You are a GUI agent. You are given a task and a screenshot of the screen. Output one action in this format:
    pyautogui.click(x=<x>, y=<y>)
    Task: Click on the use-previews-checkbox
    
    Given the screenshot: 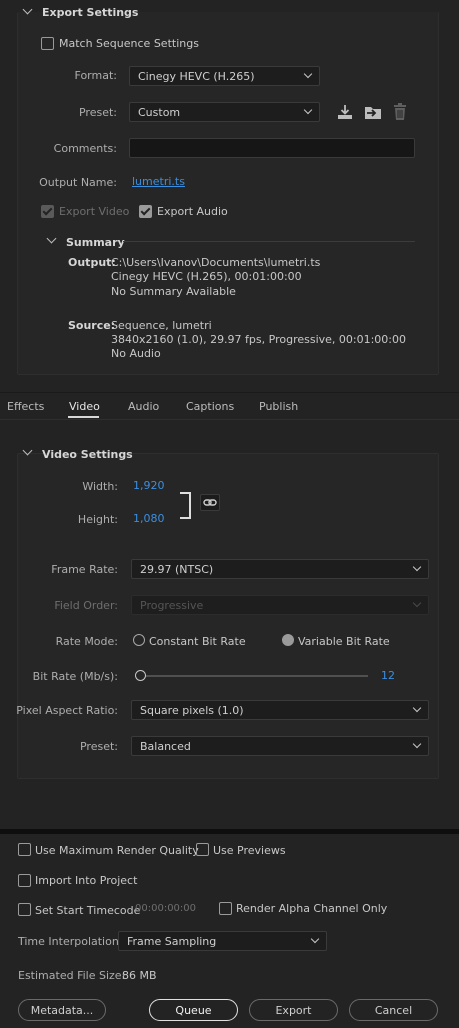 What is the action you would take?
    pyautogui.click(x=202, y=849)
    